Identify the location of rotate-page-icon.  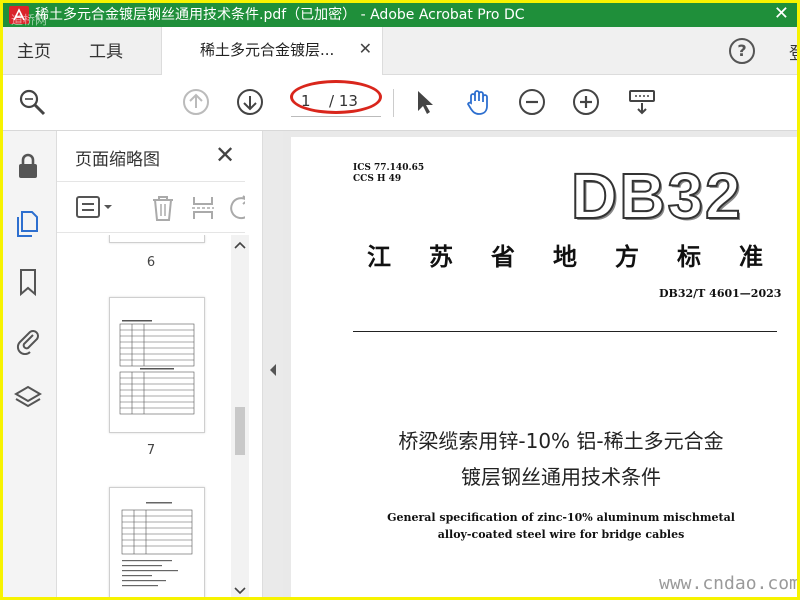
(236, 208).